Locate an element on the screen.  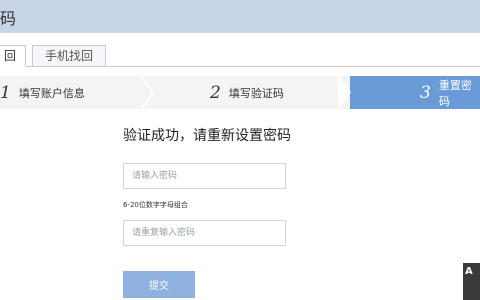
confirm-password-input is located at coordinates (204, 233).